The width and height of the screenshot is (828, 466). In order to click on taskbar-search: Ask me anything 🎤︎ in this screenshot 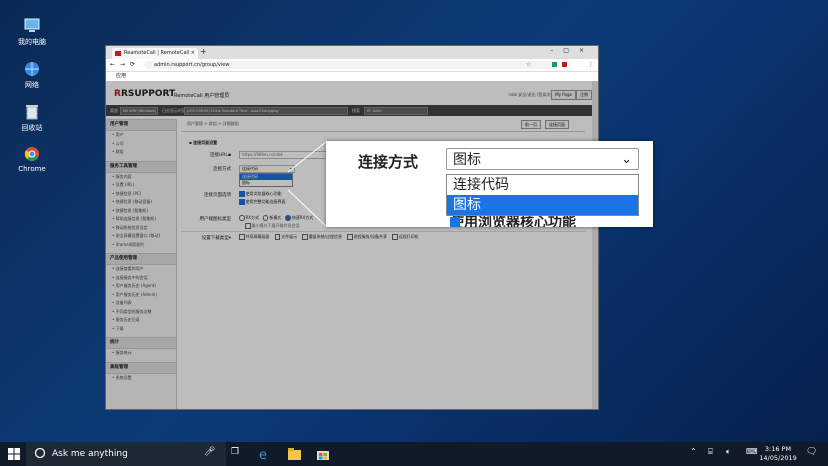, I will do `click(126, 454)`.